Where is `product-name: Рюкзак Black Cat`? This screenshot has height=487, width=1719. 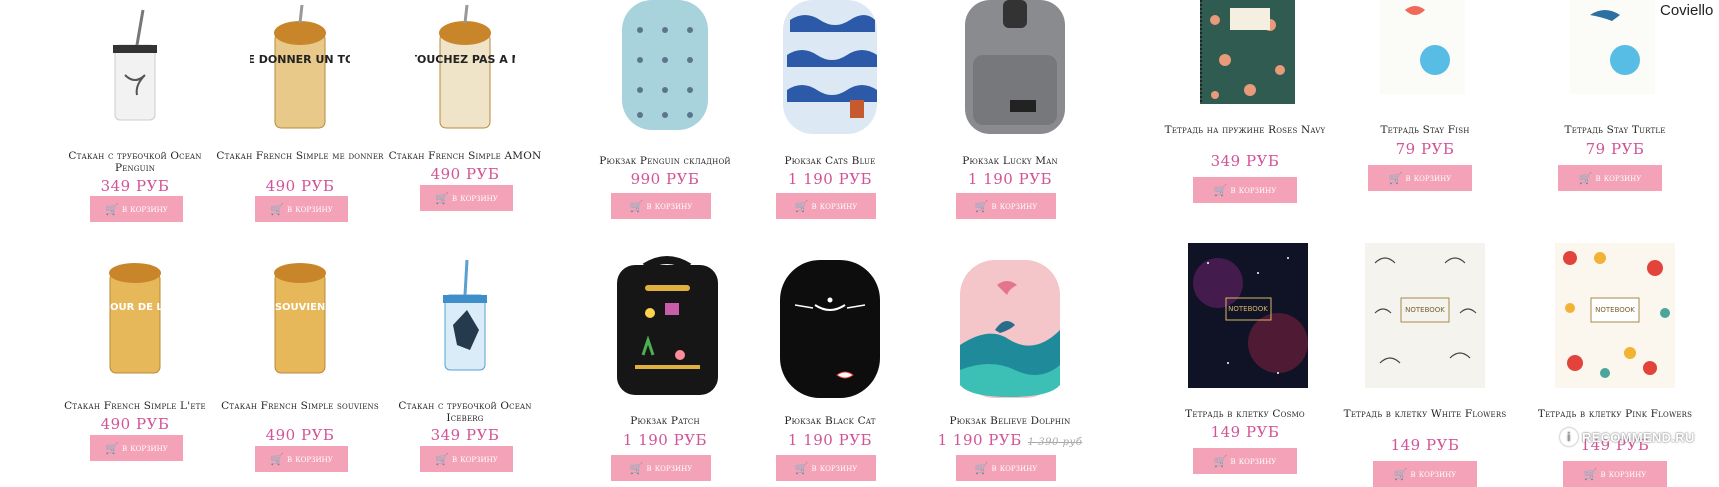 product-name: Рюкзак Black Cat is located at coordinates (830, 421).